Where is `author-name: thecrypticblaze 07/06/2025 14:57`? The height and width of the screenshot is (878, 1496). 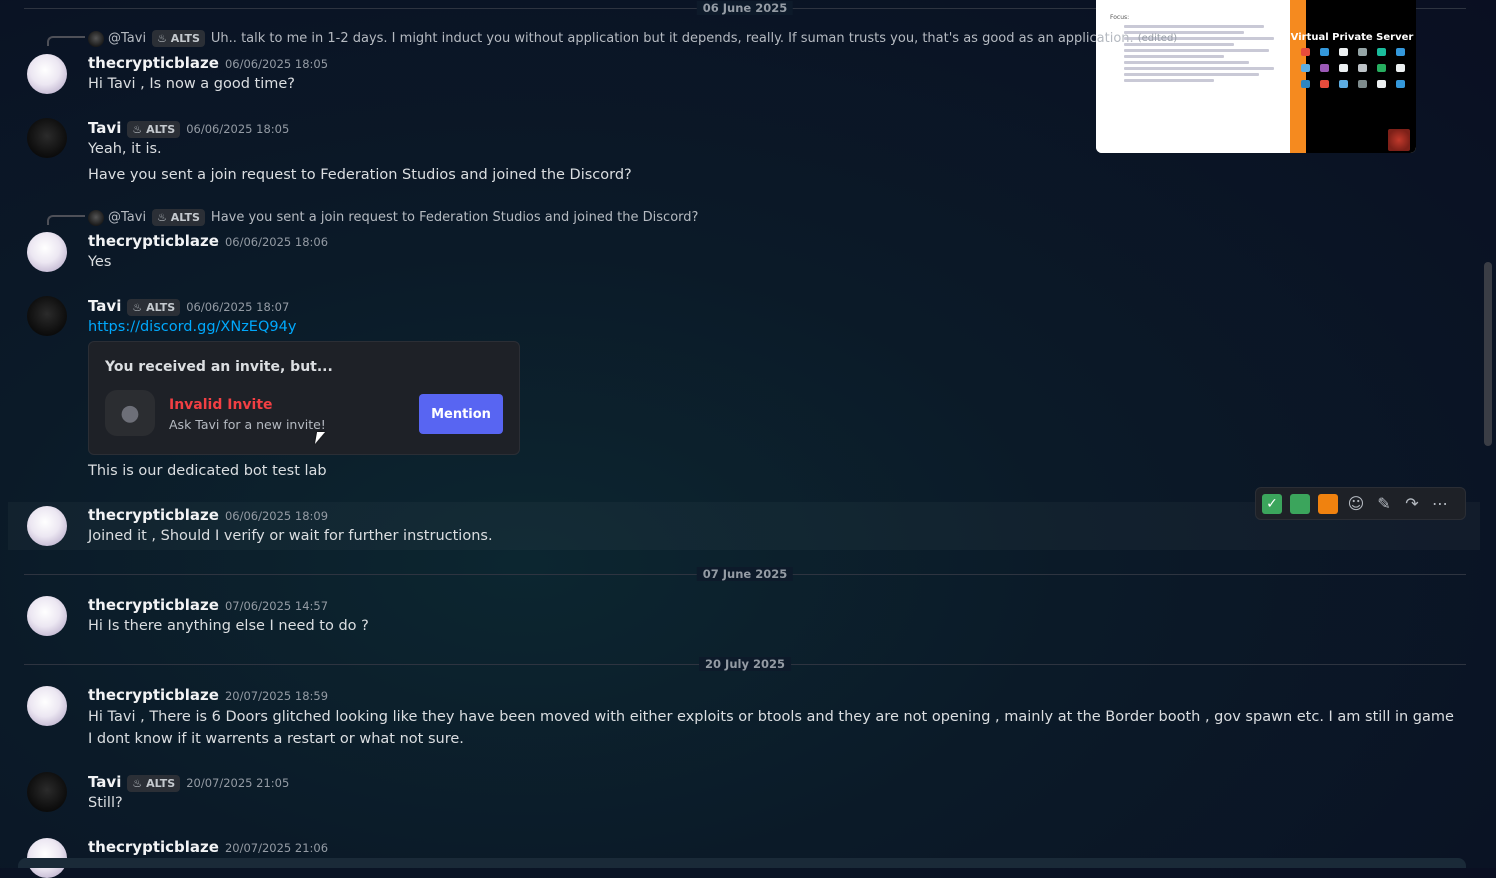 author-name: thecrypticblaze 07/06/2025 14:57 is located at coordinates (208, 605).